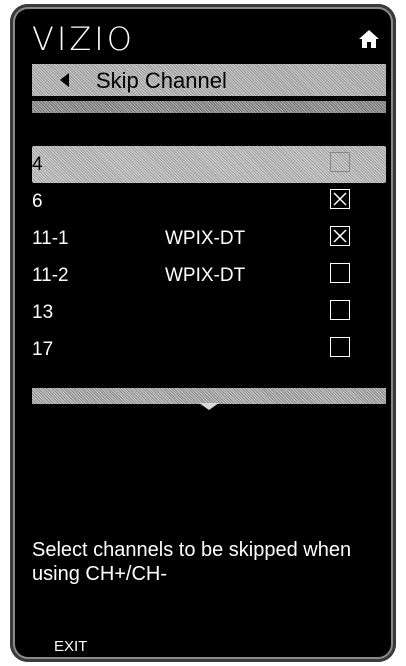 This screenshot has height=666, width=406. Describe the element at coordinates (209, 406) in the screenshot. I see `scroll-down-arrow-icon` at that location.